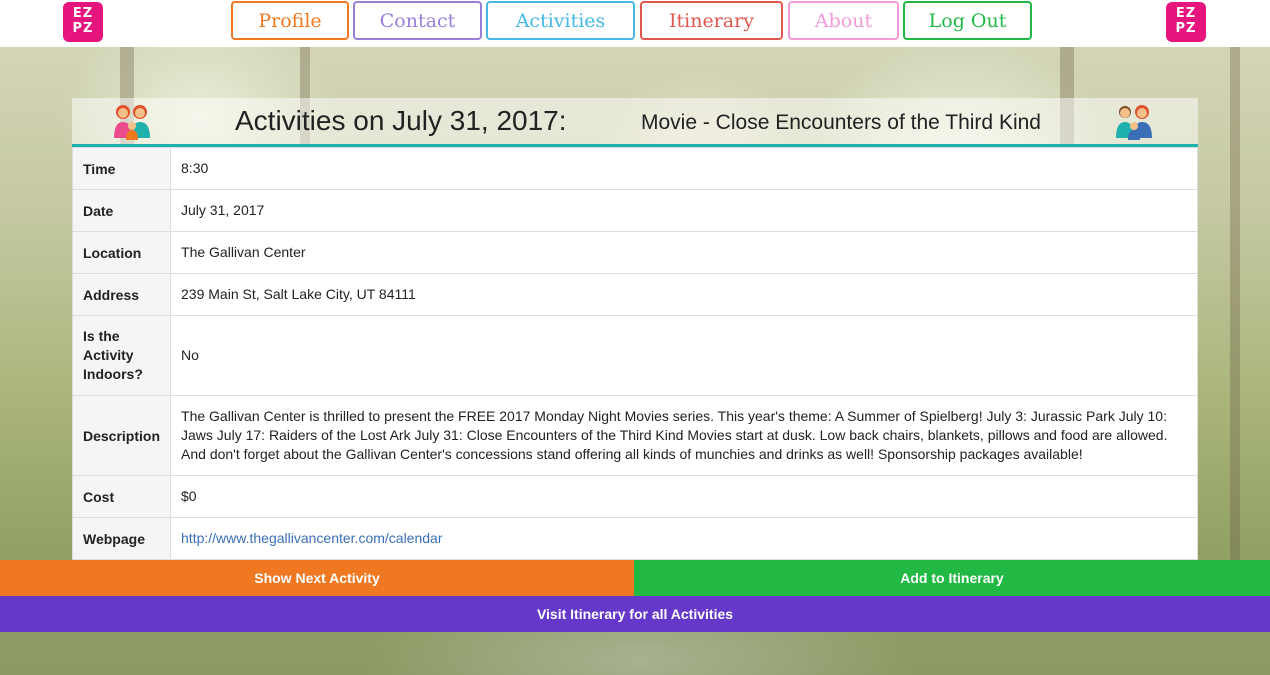 The image size is (1270, 675). What do you see at coordinates (684, 496) in the screenshot?
I see `row-value-cost: $0` at bounding box center [684, 496].